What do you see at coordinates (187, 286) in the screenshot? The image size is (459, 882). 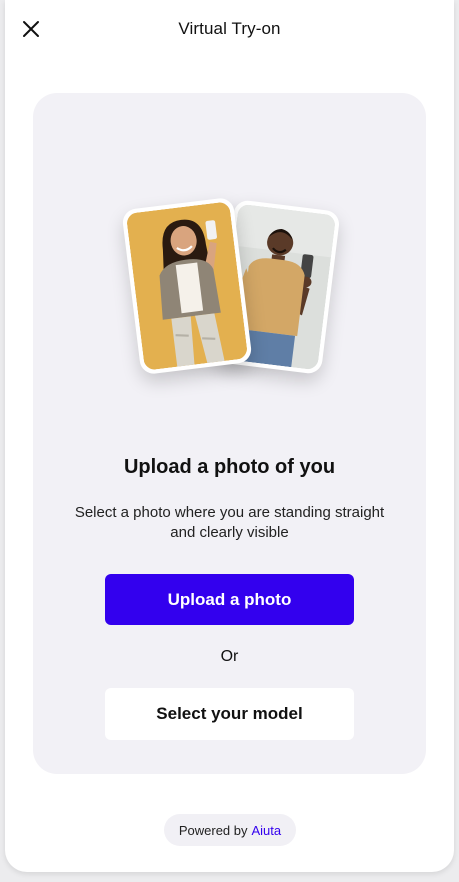 I see `sample-photo-woman` at bounding box center [187, 286].